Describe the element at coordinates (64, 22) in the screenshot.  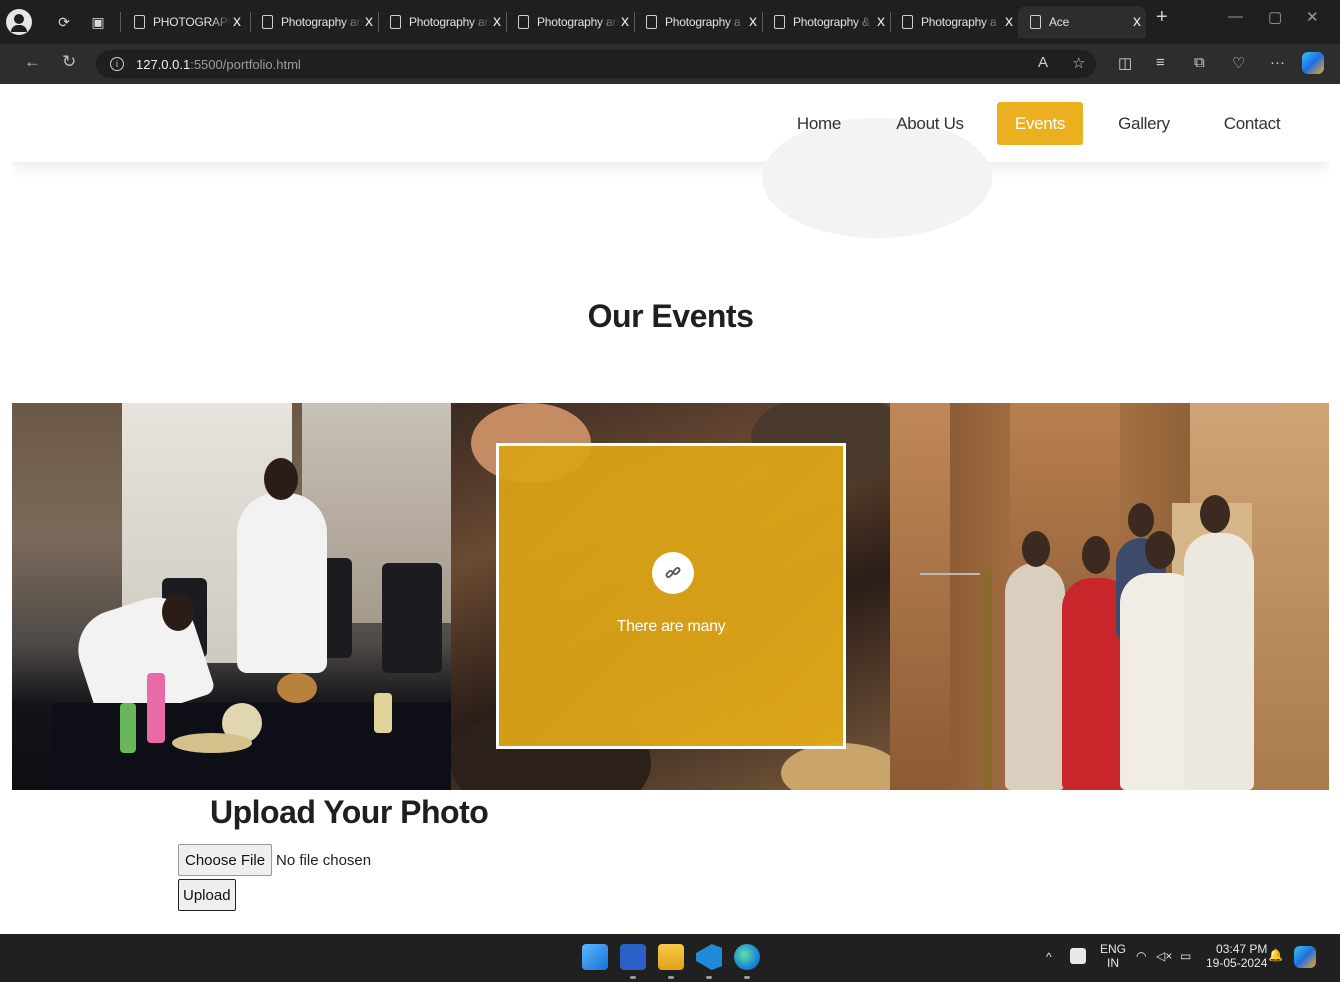
I see `workspaces-icon: ⟳` at that location.